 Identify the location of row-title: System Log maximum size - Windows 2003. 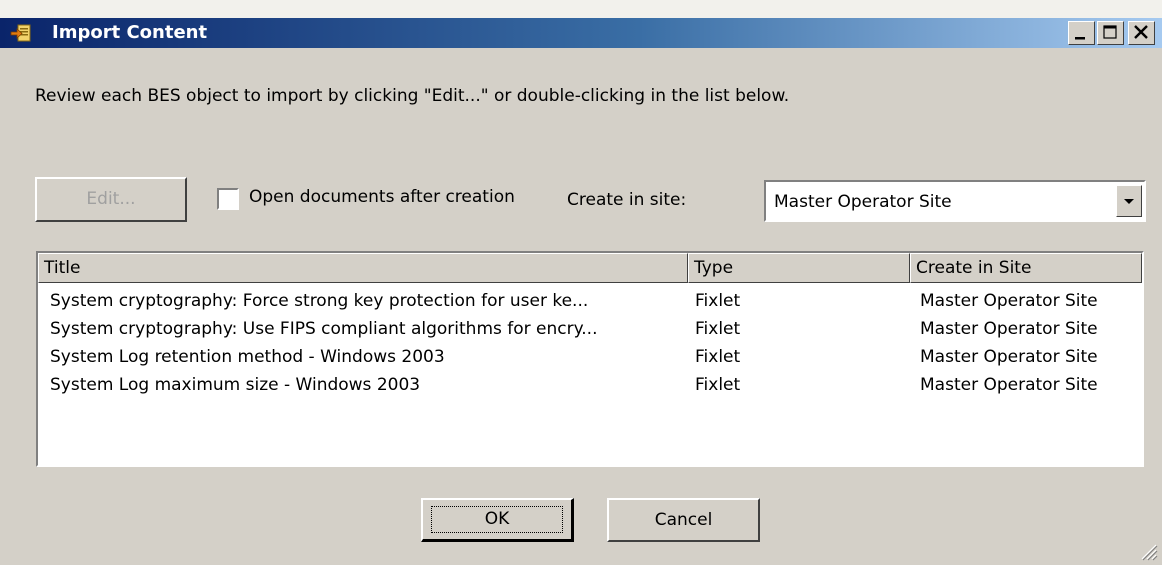
(235, 385).